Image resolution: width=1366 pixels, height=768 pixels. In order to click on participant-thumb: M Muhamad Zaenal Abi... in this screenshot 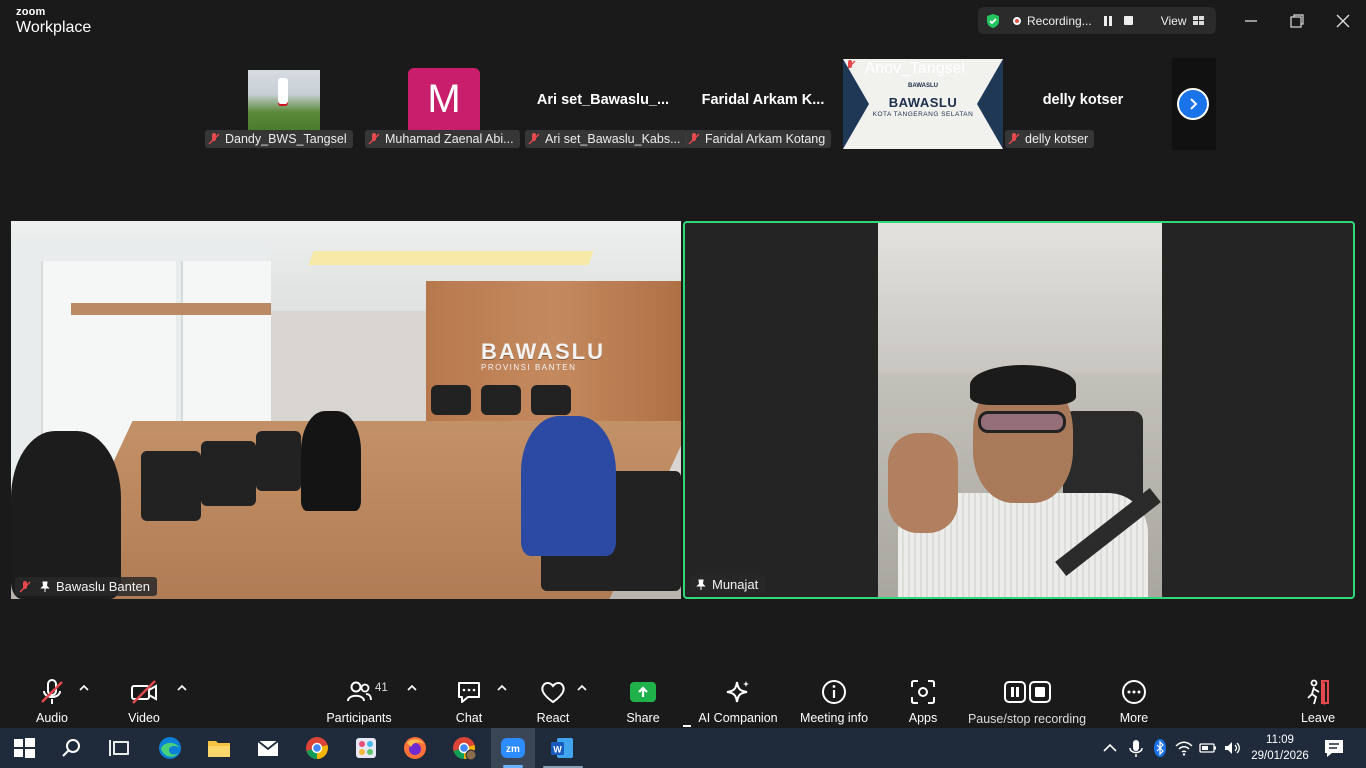, I will do `click(443, 103)`.